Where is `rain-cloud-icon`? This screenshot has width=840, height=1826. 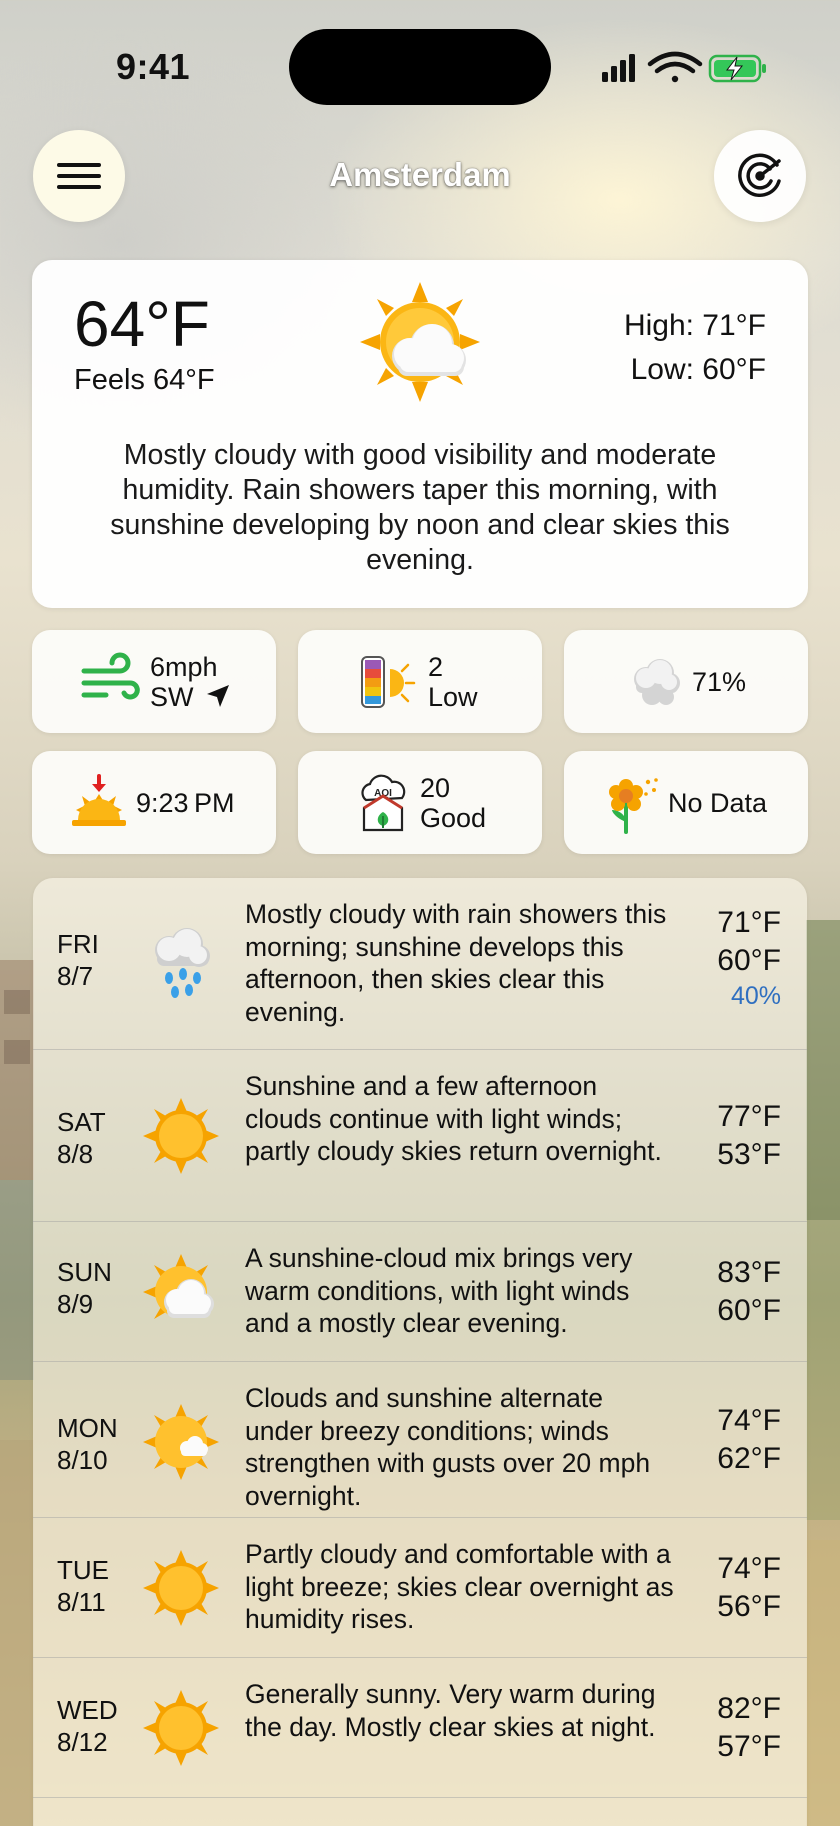 rain-cloud-icon is located at coordinates (182, 963).